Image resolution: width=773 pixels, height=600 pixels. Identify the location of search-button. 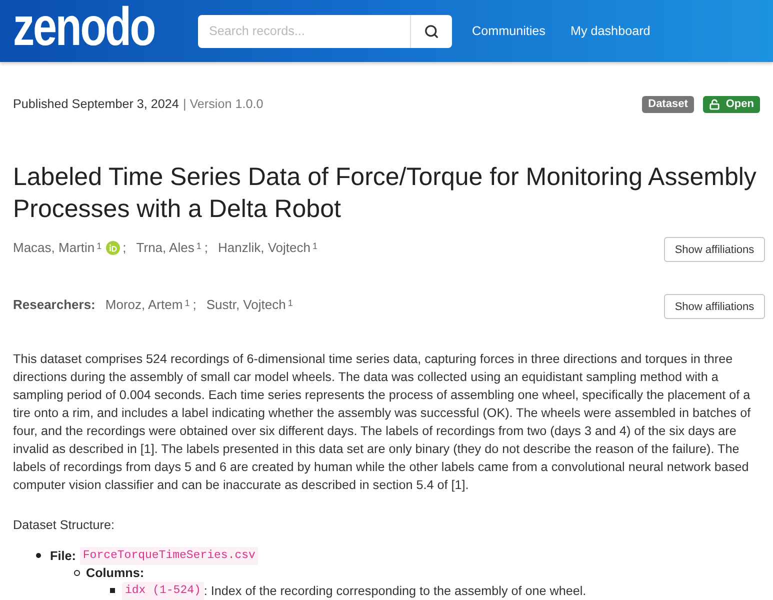
(431, 31).